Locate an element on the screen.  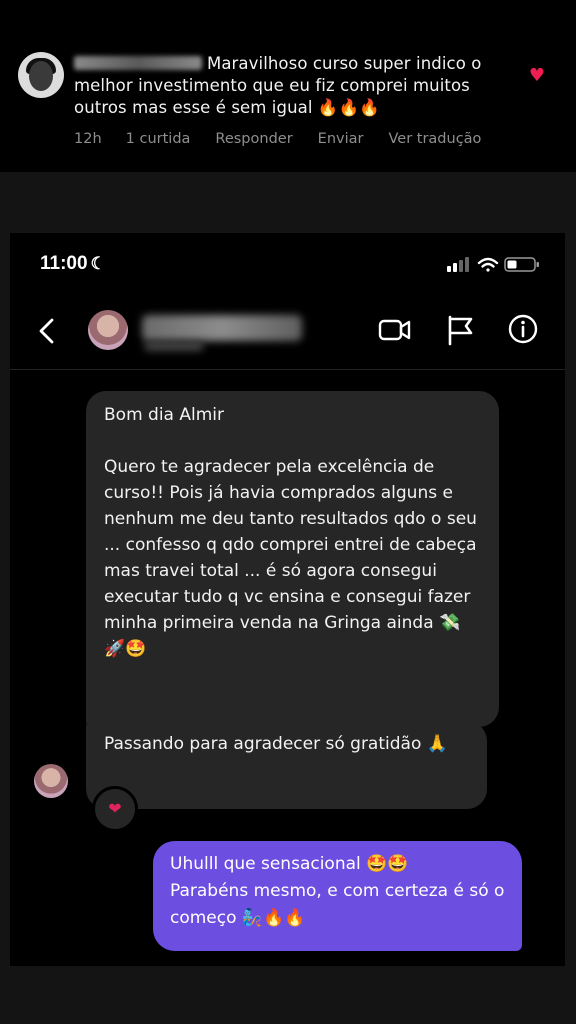
sender-avatar is located at coordinates (51, 781).